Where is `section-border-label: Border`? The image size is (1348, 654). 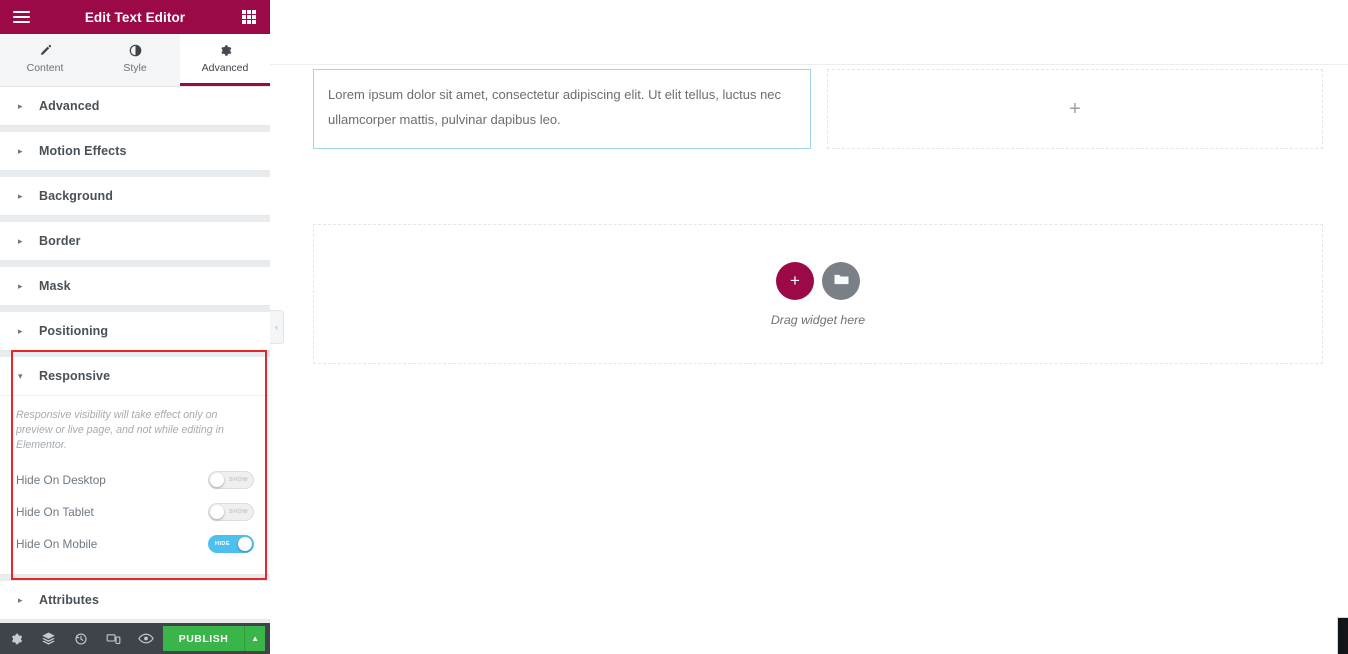
section-border-label: Border is located at coordinates (60, 241).